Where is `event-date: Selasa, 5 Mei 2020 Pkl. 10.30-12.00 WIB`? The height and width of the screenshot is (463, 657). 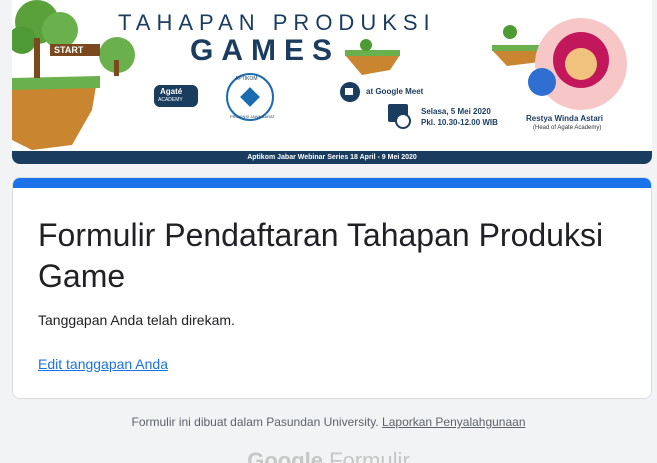 event-date: Selasa, 5 Mei 2020 Pkl. 10.30-12.00 WIB is located at coordinates (459, 117).